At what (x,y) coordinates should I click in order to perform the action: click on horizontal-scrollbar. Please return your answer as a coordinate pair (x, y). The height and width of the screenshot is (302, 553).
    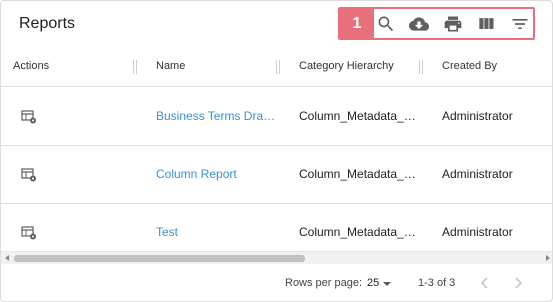
    Looking at the image, I should click on (276, 257).